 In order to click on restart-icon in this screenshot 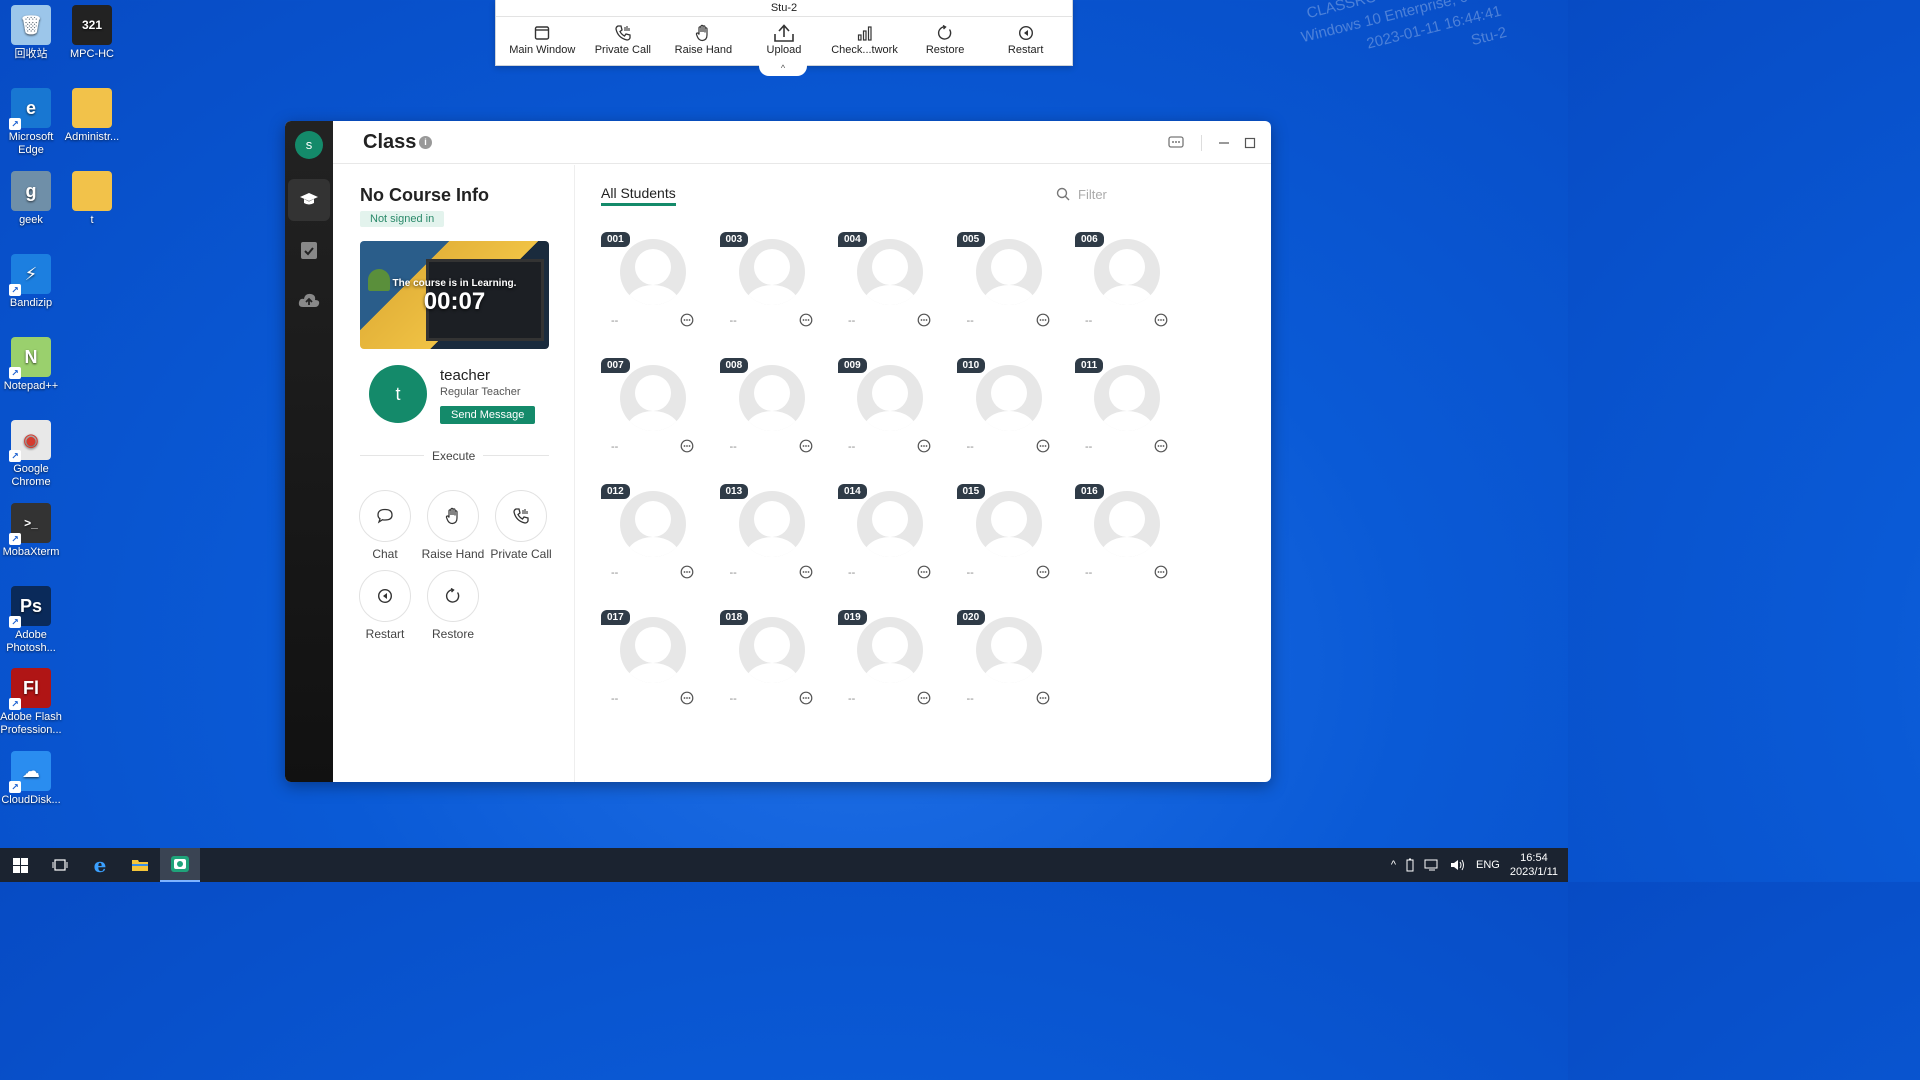, I will do `click(385, 596)`.